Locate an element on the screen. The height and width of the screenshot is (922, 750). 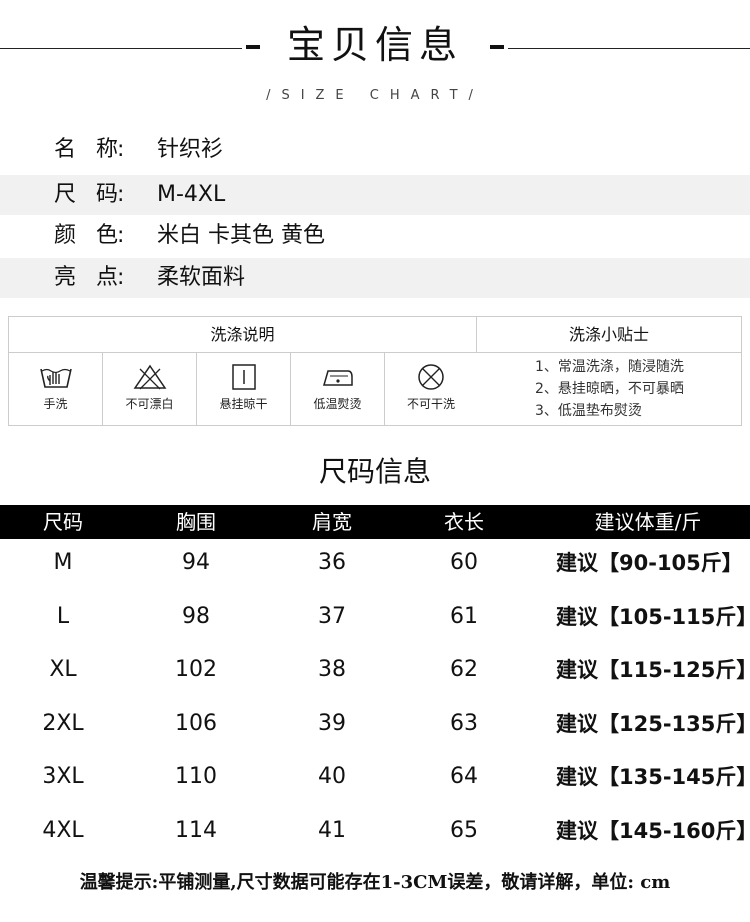
table-row: 3XL 110 40 64 建议【135-145斤】 is located at coordinates (375, 777).